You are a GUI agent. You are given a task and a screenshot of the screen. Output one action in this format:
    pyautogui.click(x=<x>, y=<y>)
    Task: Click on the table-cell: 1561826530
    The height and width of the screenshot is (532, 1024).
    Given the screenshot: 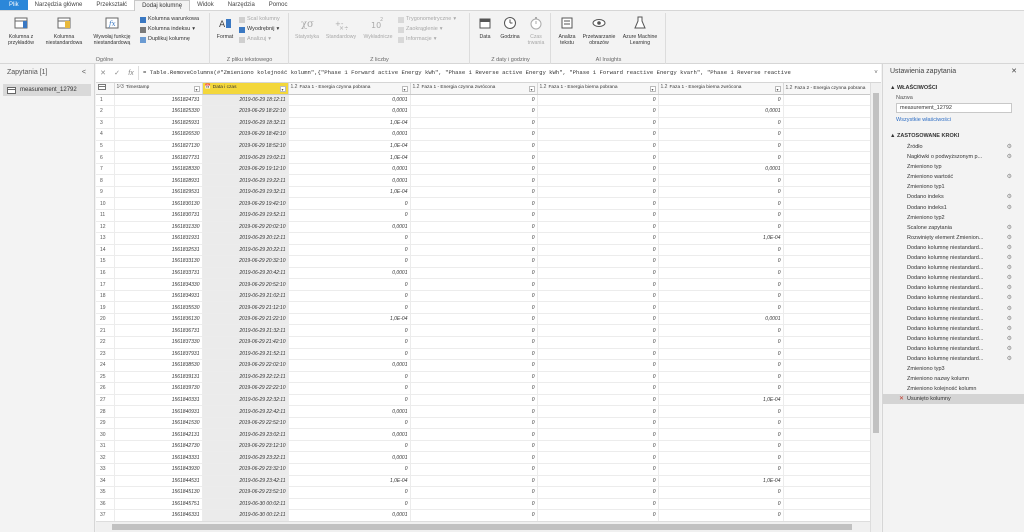 What is the action you would take?
    pyautogui.click(x=158, y=134)
    